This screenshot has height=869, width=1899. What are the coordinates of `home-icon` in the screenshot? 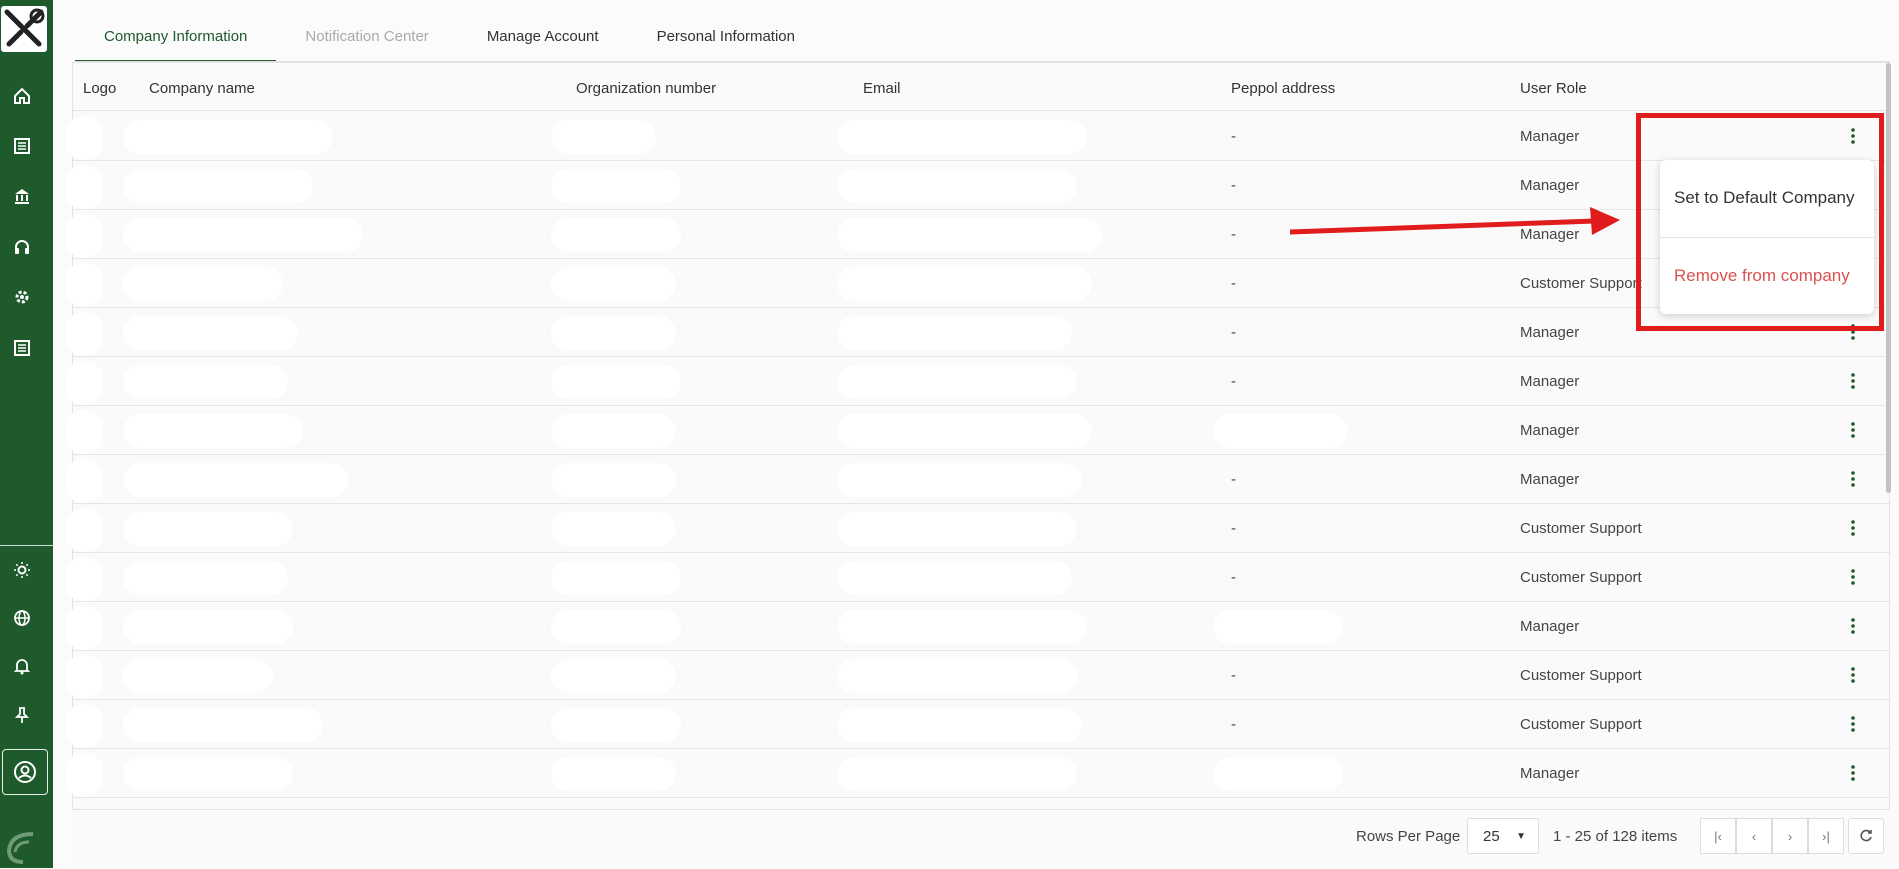 It's located at (22, 96).